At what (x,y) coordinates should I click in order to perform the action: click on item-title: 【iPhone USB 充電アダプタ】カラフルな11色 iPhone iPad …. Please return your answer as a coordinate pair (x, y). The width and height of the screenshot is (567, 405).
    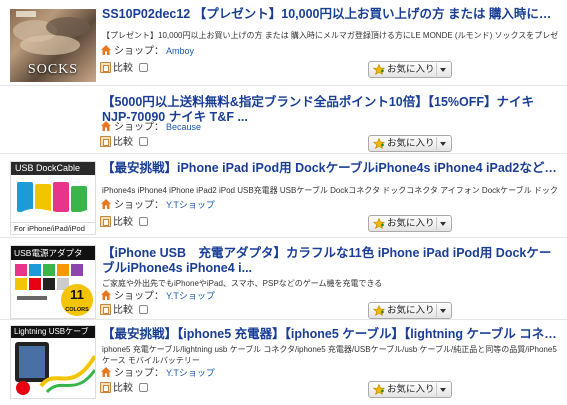
    Looking at the image, I should click on (330, 261).